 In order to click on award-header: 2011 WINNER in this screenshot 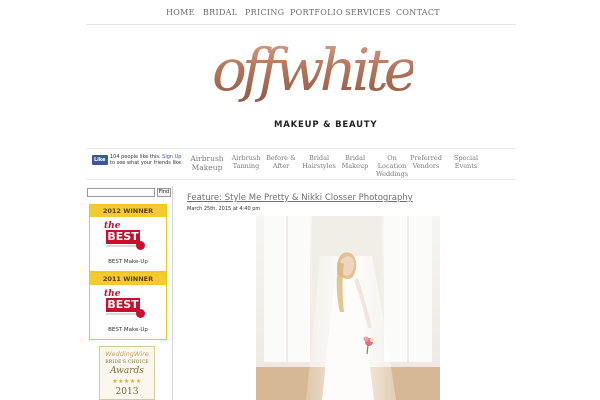, I will do `click(128, 279)`.